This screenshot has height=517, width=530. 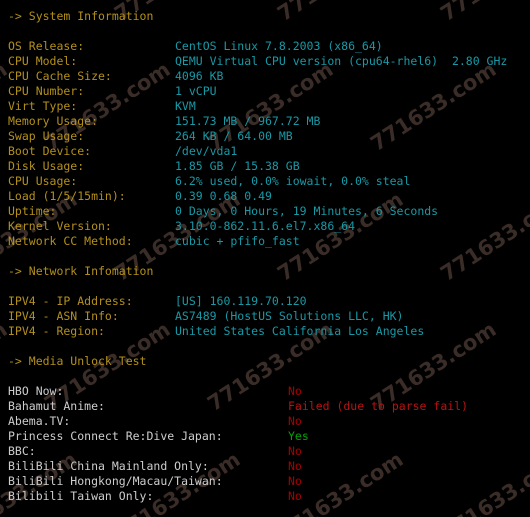 I want to click on info-row-value: Failed (due to parse fail), so click(x=378, y=406).